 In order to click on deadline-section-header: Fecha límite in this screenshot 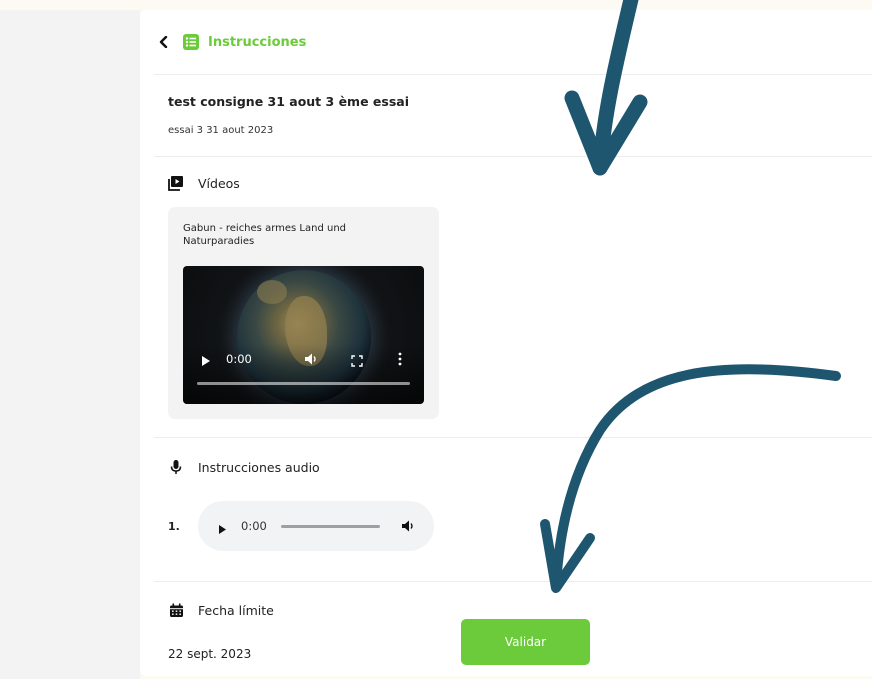, I will do `click(221, 610)`.